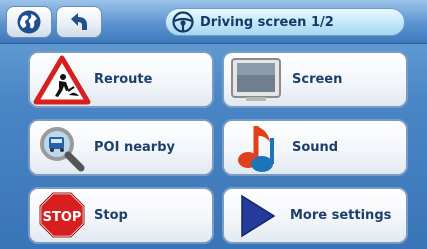  I want to click on poi-nearby-button: POI nearby, so click(121, 147).